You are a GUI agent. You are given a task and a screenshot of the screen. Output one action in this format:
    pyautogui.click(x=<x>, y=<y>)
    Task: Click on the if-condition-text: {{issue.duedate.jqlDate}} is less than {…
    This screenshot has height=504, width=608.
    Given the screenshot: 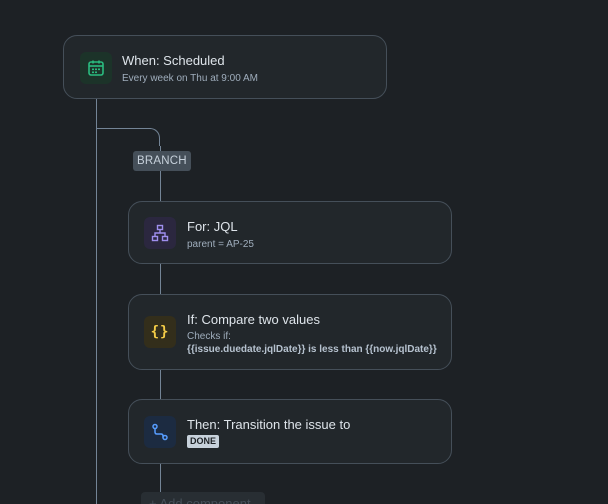 What is the action you would take?
    pyautogui.click(x=312, y=349)
    